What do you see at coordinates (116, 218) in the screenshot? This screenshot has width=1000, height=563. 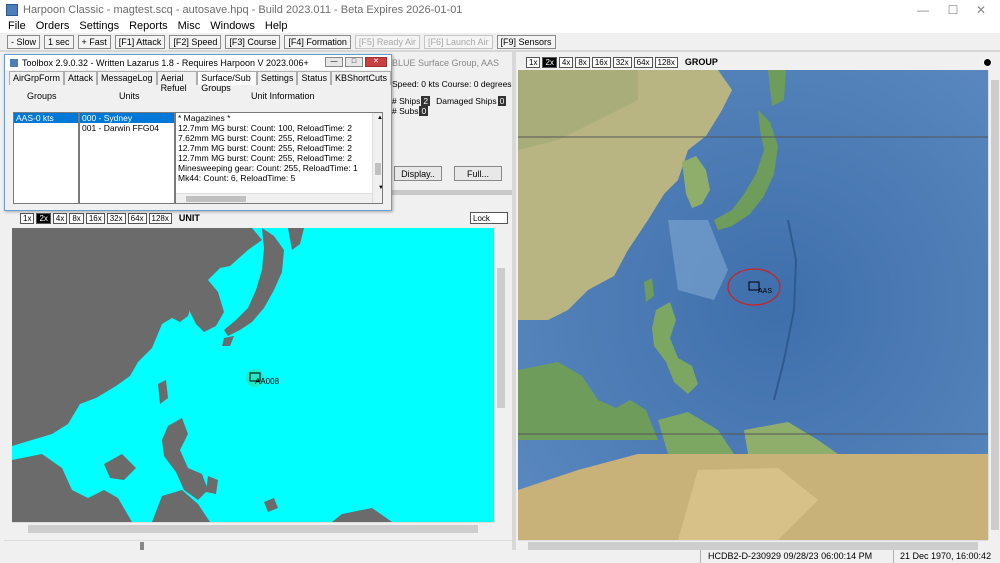 I see `left-zoom-32x: 32x` at bounding box center [116, 218].